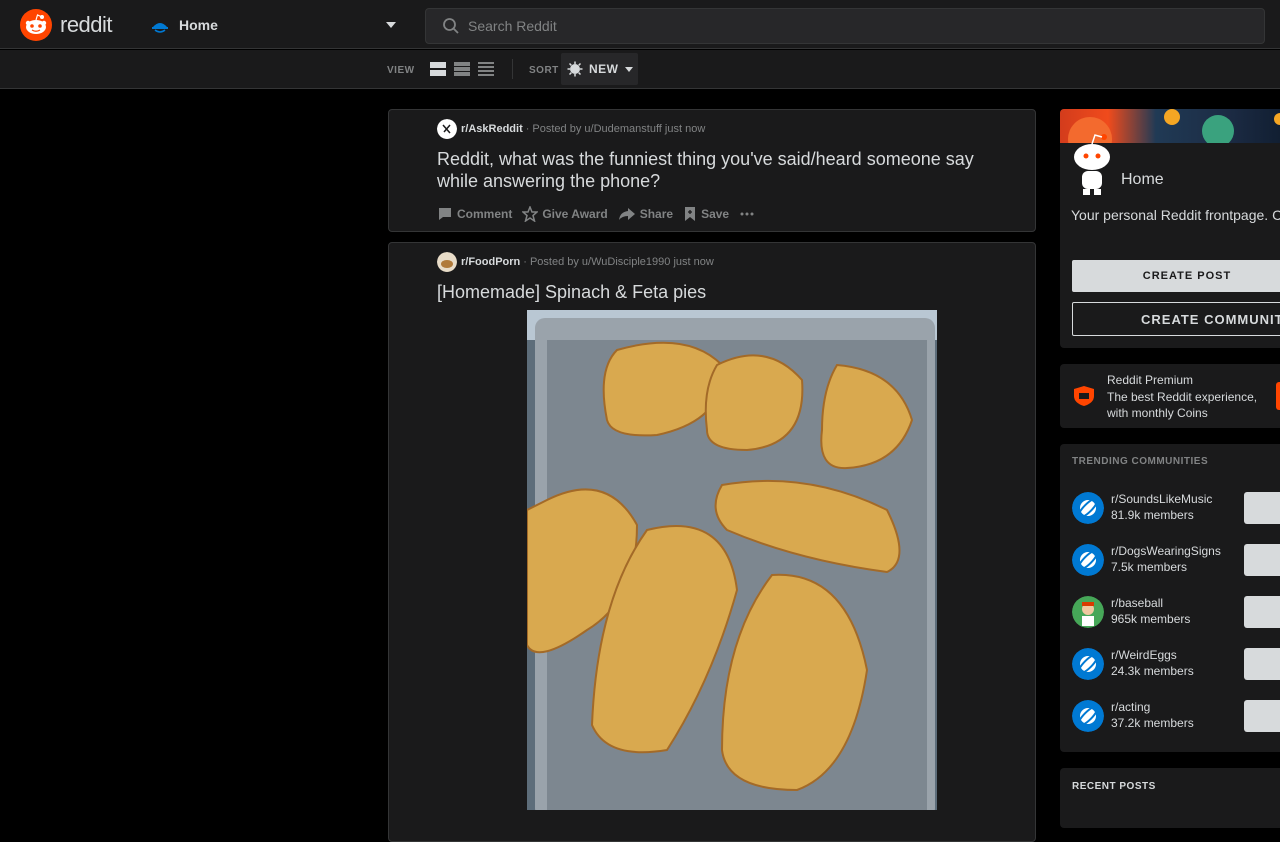  What do you see at coordinates (1161, 499) in the screenshot?
I see `community-name: r/SoundsLikeMusic` at bounding box center [1161, 499].